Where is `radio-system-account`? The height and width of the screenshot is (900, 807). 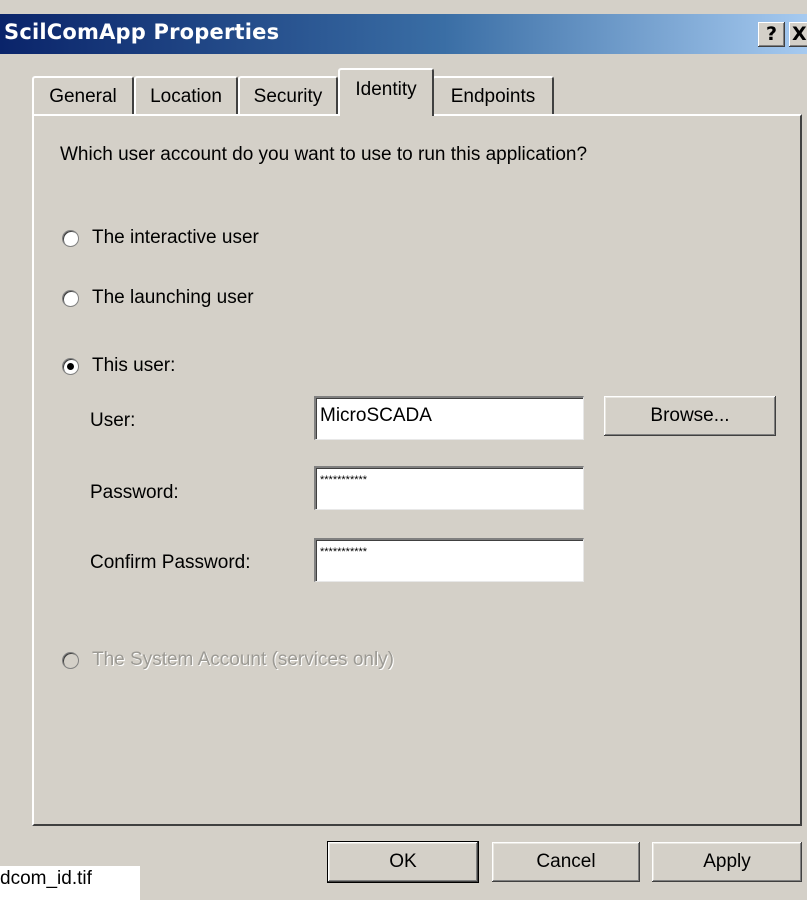 radio-system-account is located at coordinates (70, 660).